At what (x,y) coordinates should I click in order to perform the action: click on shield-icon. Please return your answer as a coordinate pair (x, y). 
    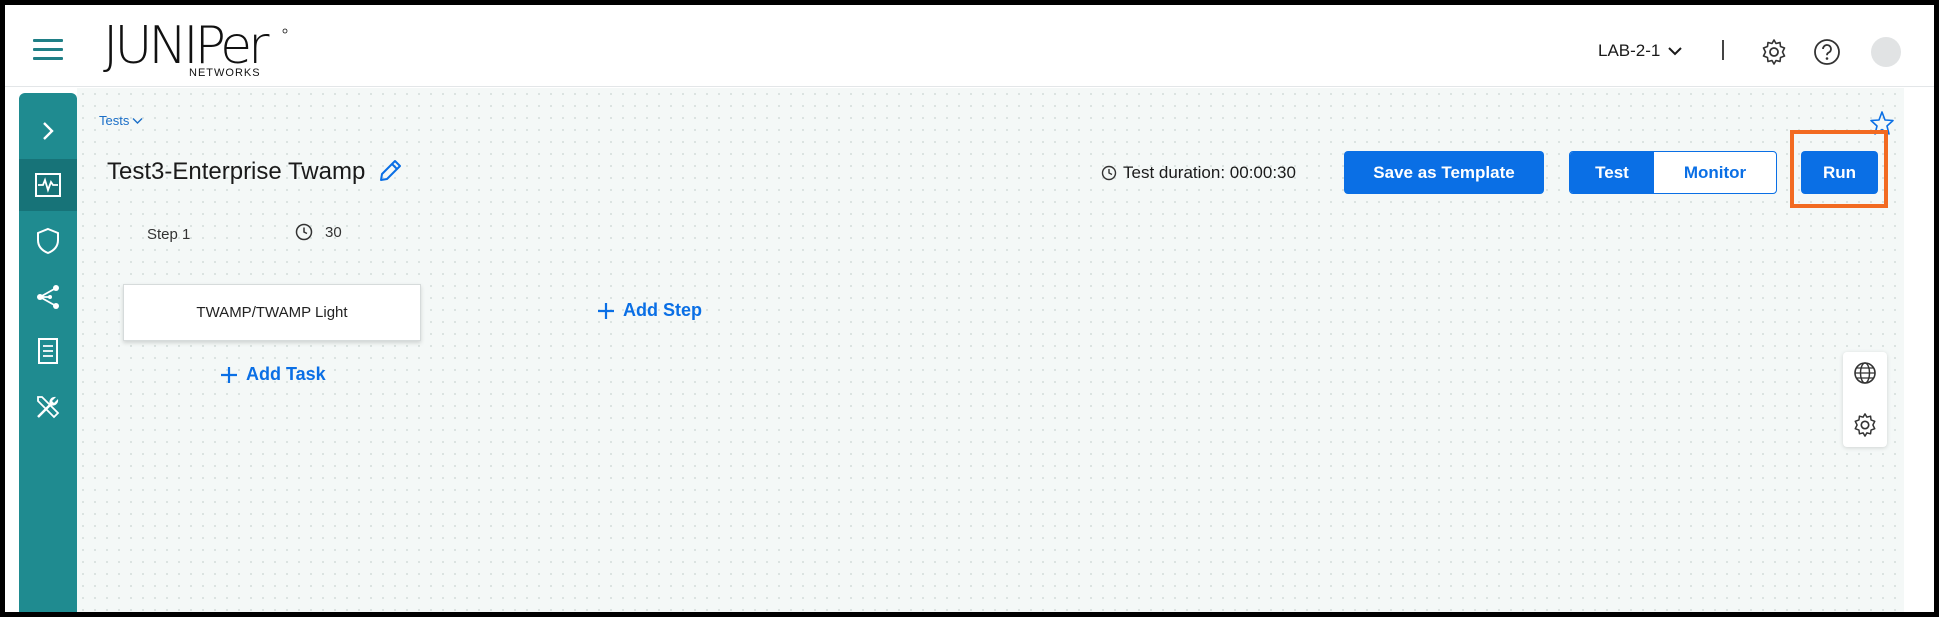
    Looking at the image, I should click on (48, 241).